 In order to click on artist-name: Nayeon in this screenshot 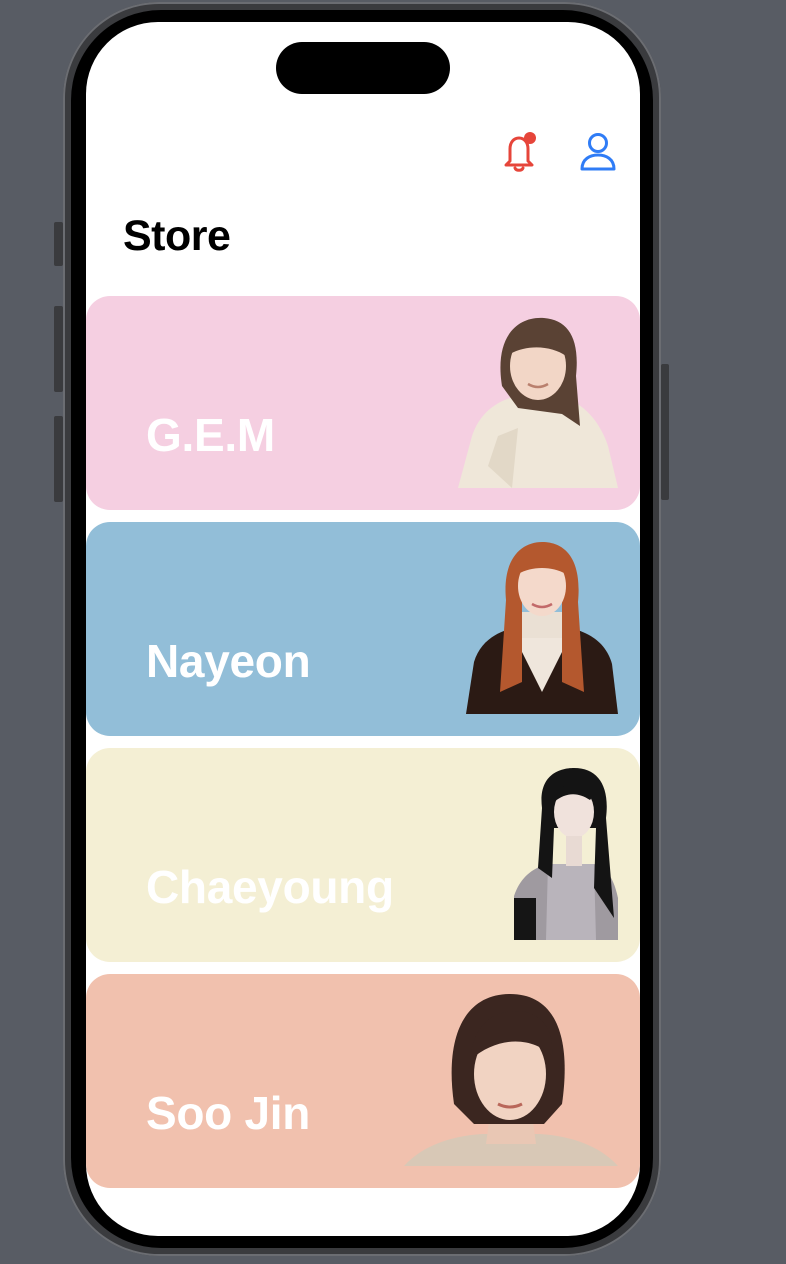, I will do `click(228, 661)`.